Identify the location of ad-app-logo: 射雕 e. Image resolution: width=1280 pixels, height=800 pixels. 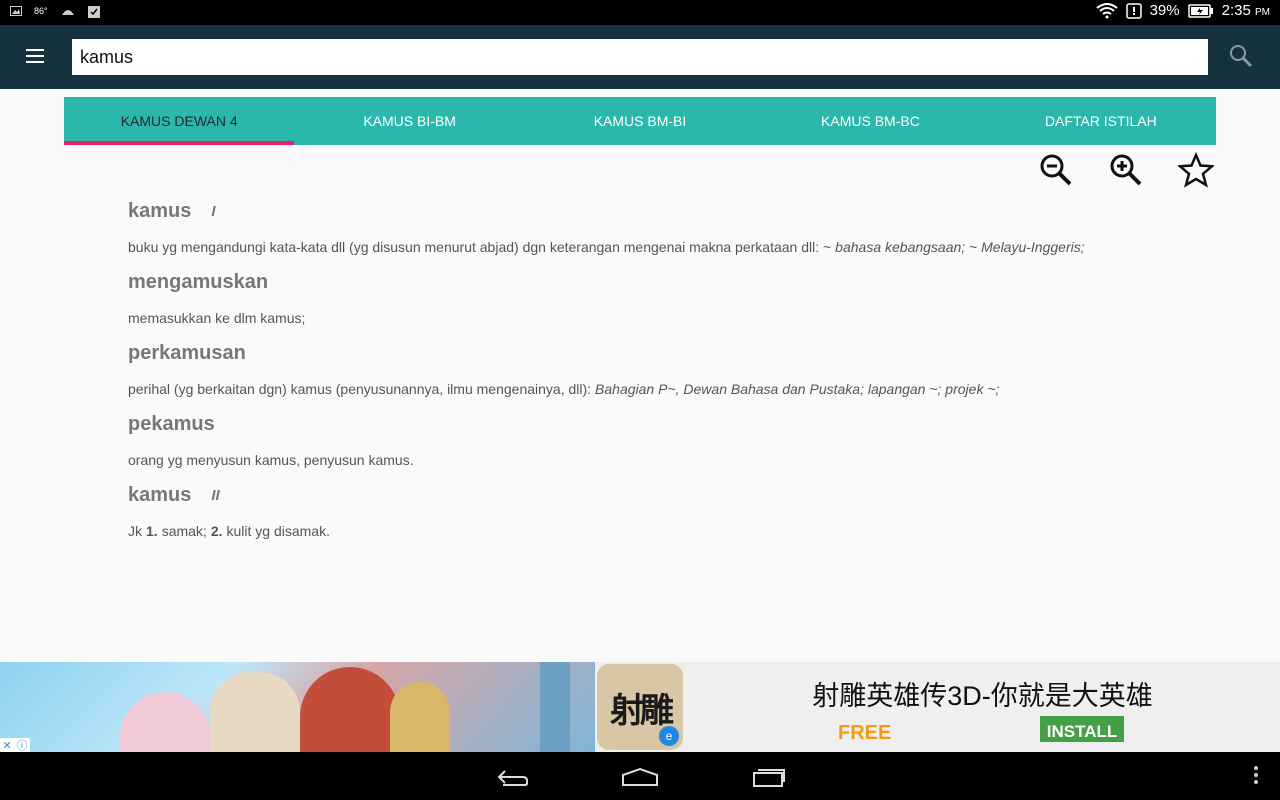
(640, 707).